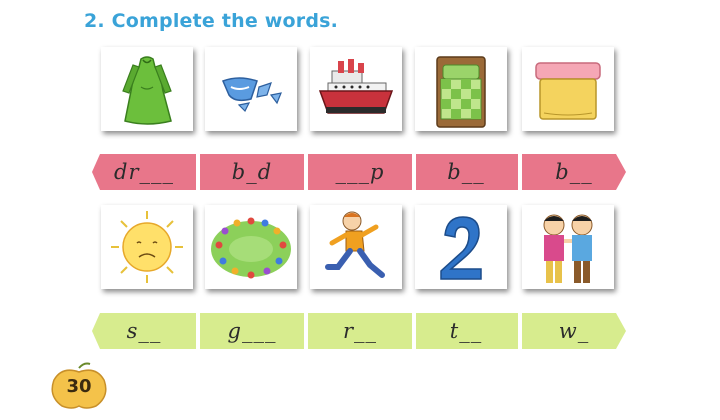 The width and height of the screenshot is (720, 420). I want to click on word-blank-we: w_, so click(574, 331).